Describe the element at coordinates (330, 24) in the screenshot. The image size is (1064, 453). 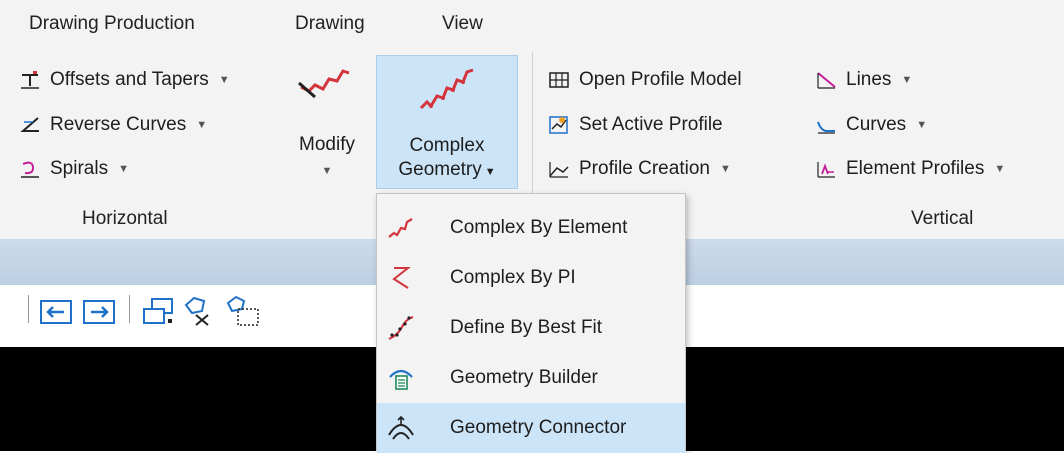
I see `tab-drawing: Drawing` at that location.